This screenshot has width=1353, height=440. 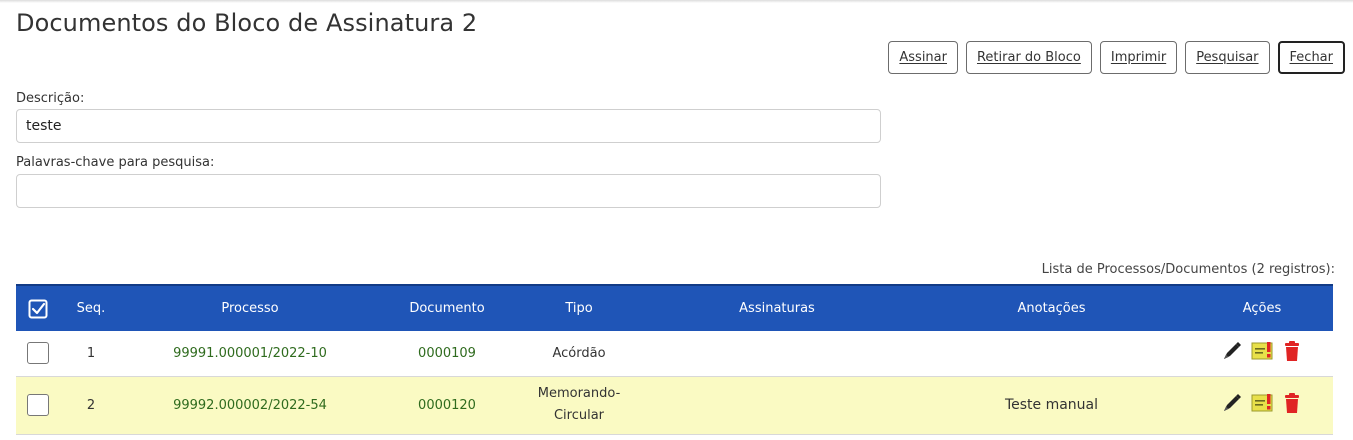 I want to click on header-acoes: Ações, so click(x=1262, y=308).